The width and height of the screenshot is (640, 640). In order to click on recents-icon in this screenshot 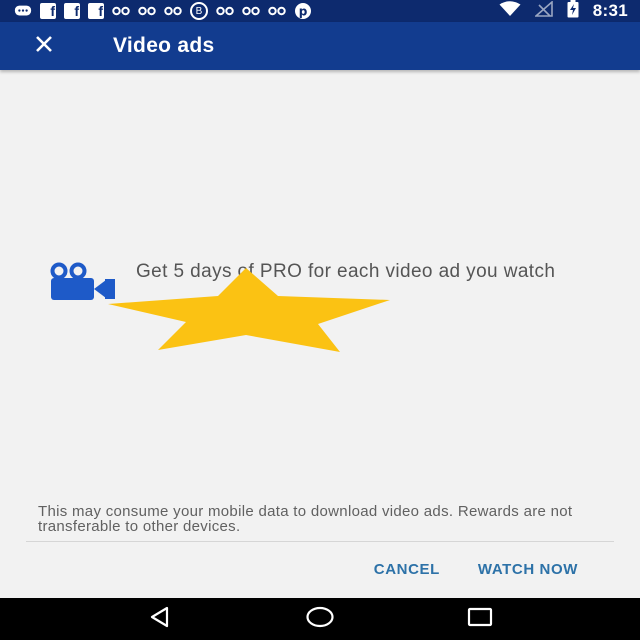, I will do `click(480, 619)`.